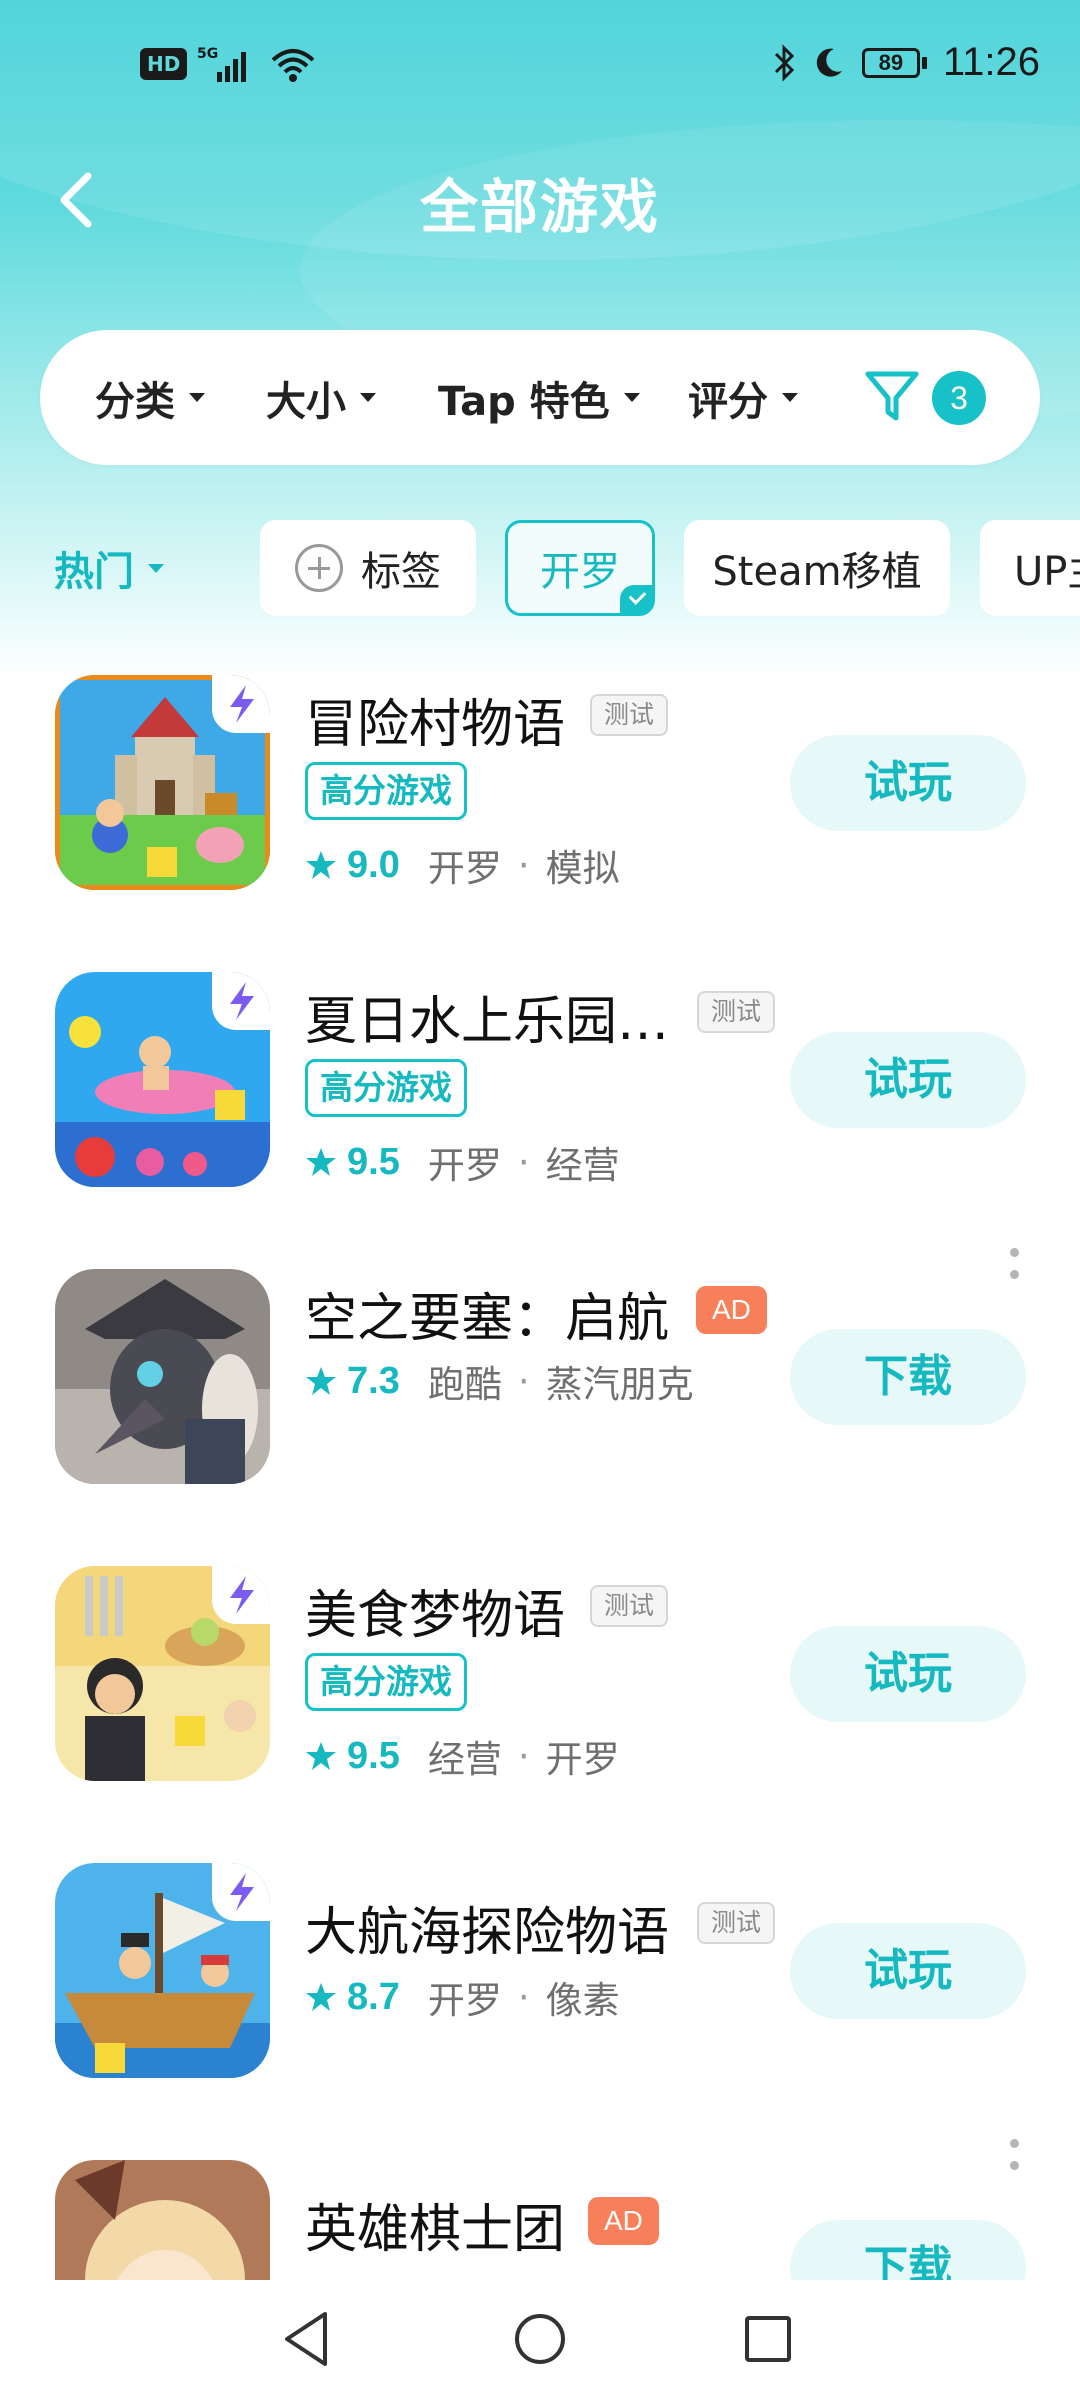  I want to click on bluetooth-icon, so click(784, 62).